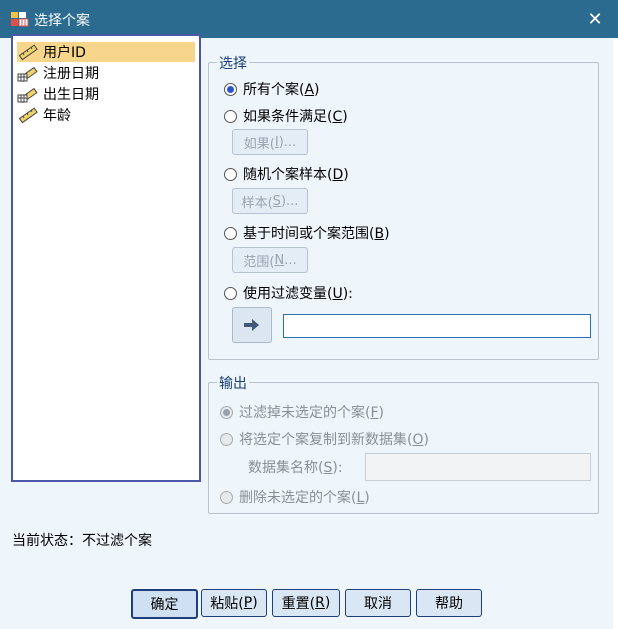 This screenshot has height=629, width=618. I want to click on window-title: 选择个案, so click(62, 21).